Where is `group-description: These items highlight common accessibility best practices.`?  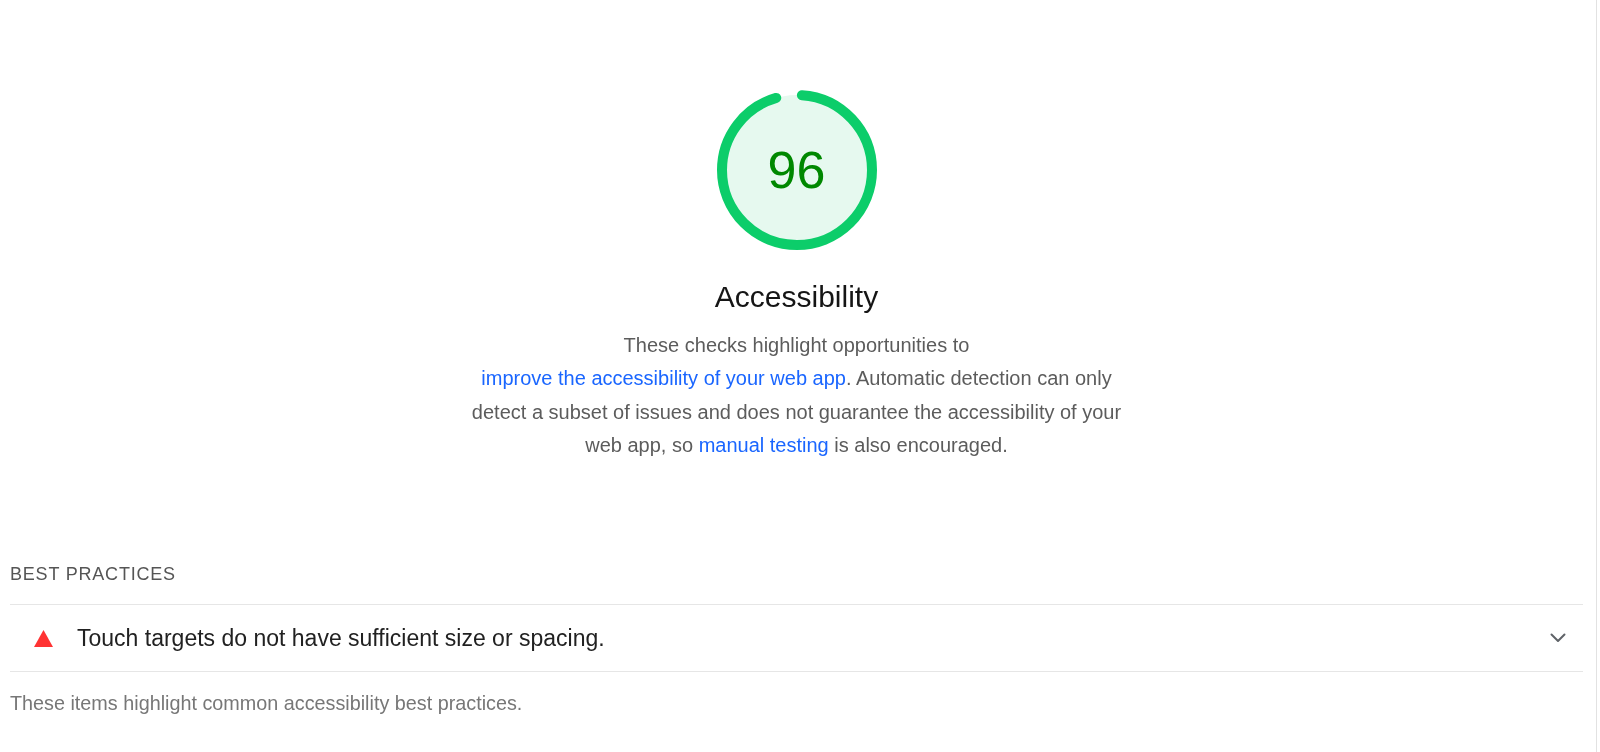 group-description: These items highlight common accessibility best practices. is located at coordinates (267, 704).